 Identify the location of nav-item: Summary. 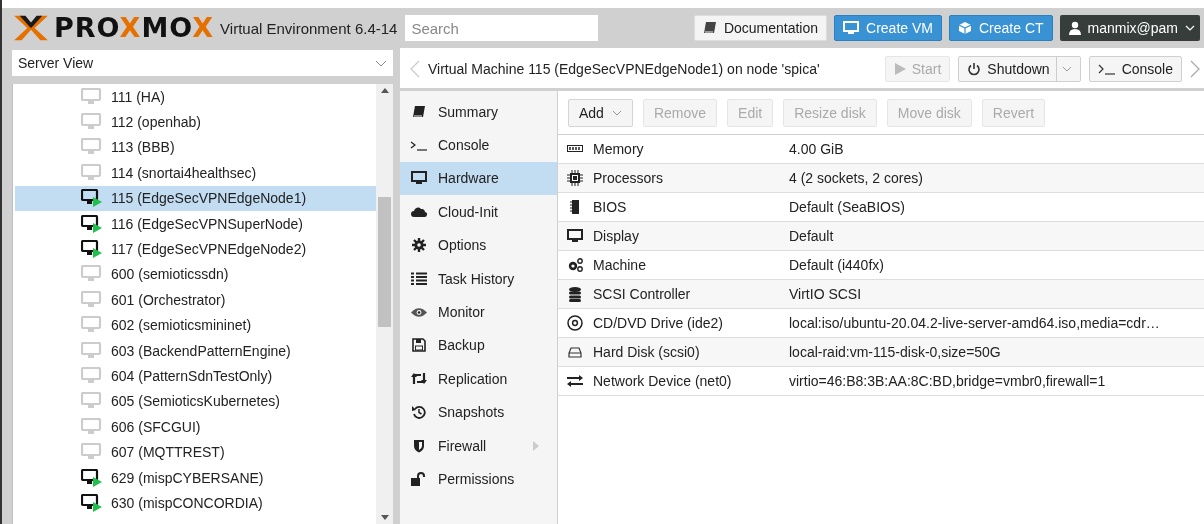
(478, 112).